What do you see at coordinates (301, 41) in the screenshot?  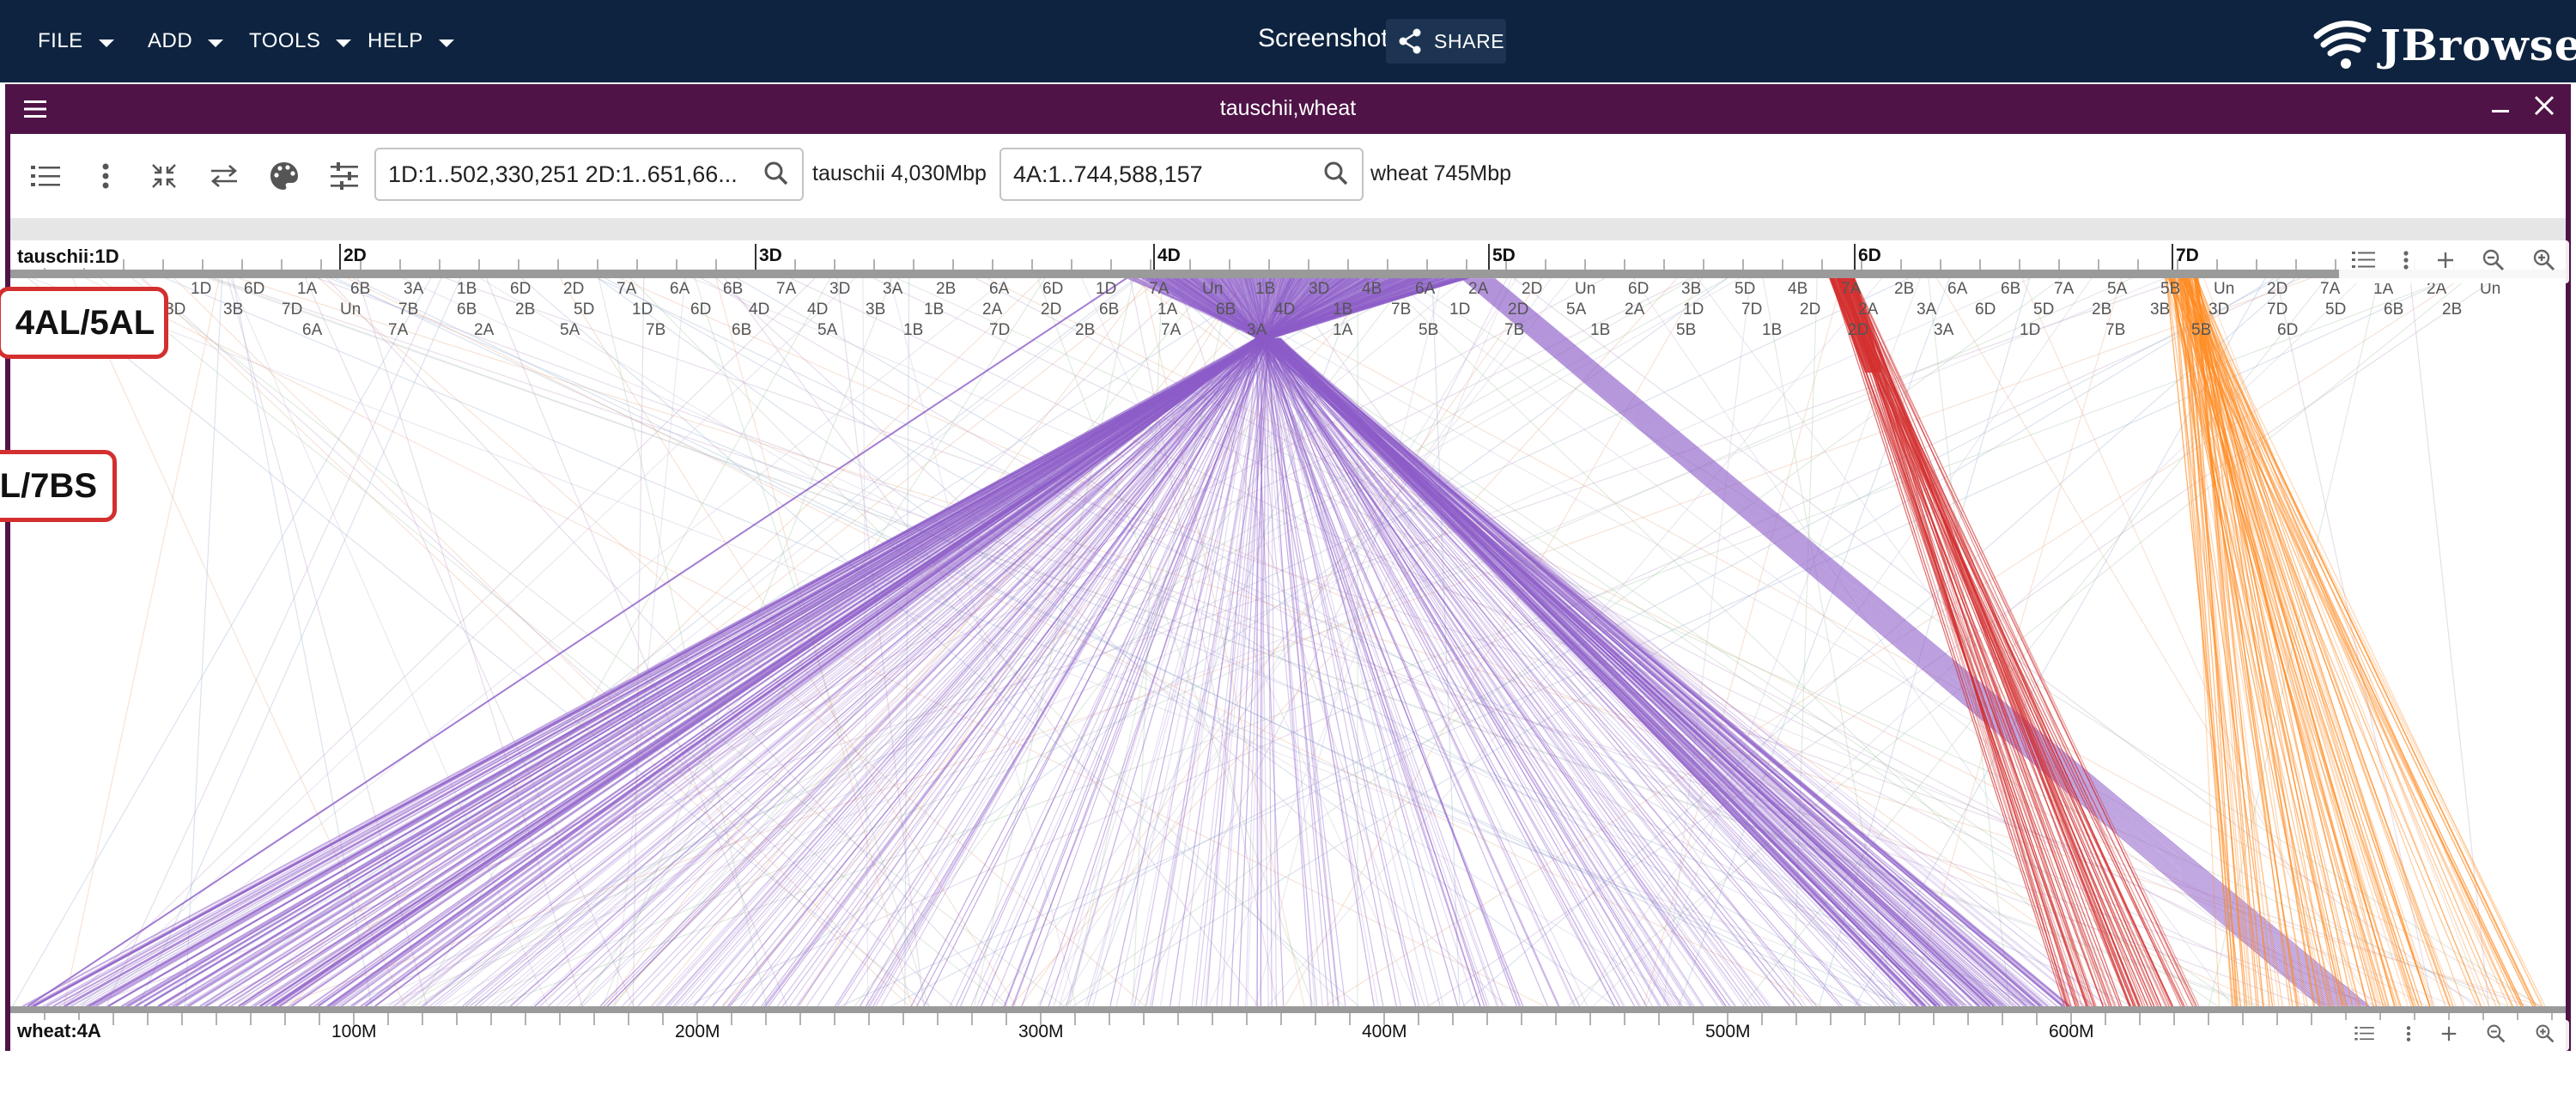 I see `tools-menu-button: TOOLS` at bounding box center [301, 41].